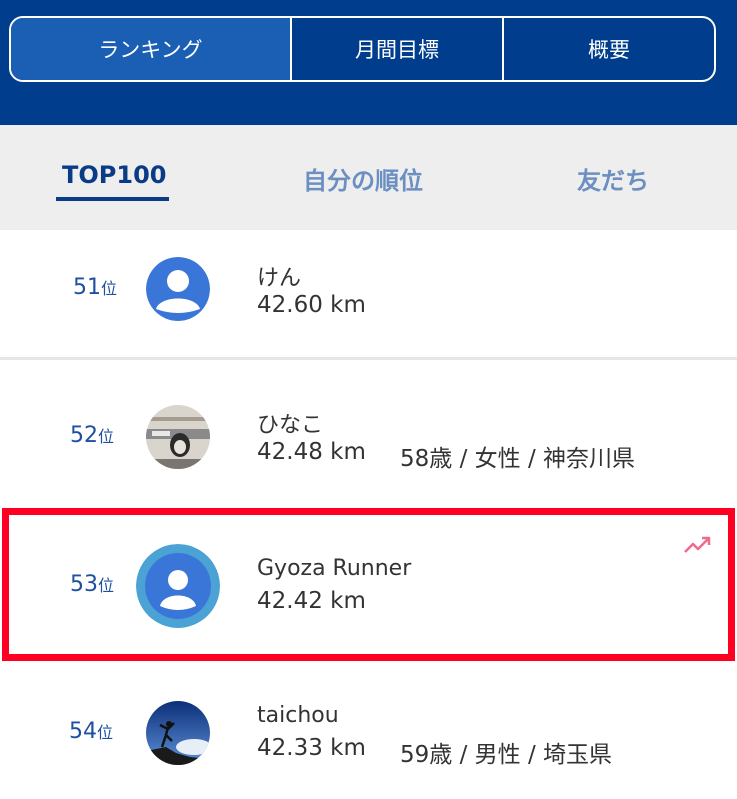 Image resolution: width=737 pixels, height=799 pixels. Describe the element at coordinates (396, 49) in the screenshot. I see `tab-monthly-goal: 月間目標` at that location.